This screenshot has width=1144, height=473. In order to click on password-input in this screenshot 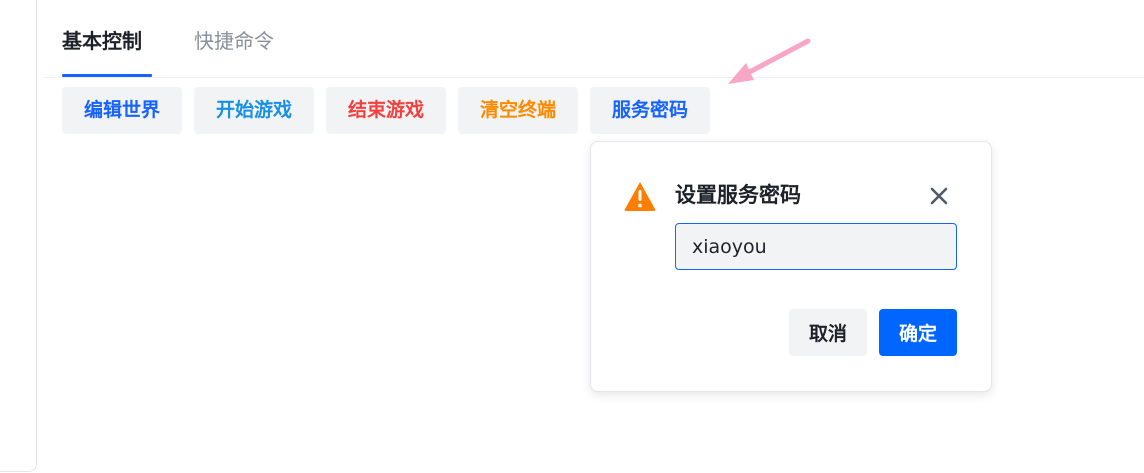, I will do `click(816, 246)`.